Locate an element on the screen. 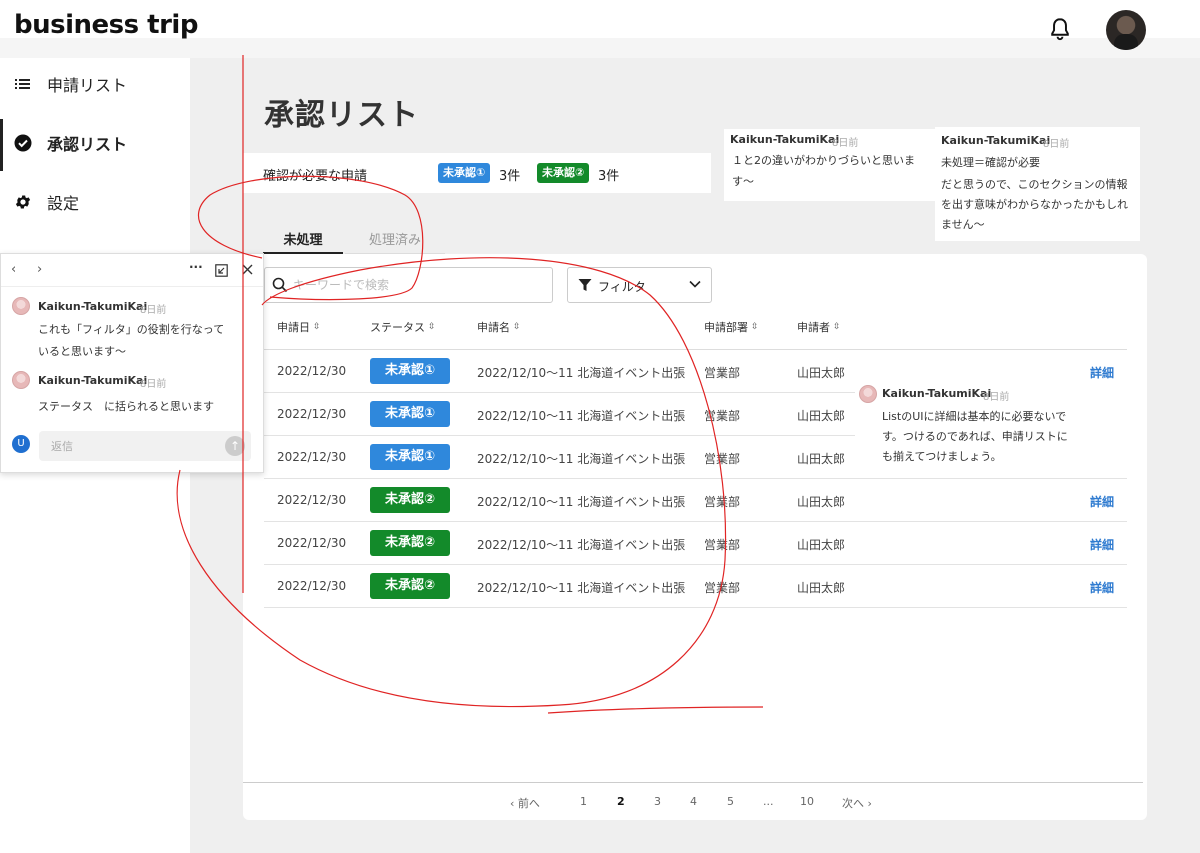 The width and height of the screenshot is (1200, 853). open-in-icon is located at coordinates (221, 270).